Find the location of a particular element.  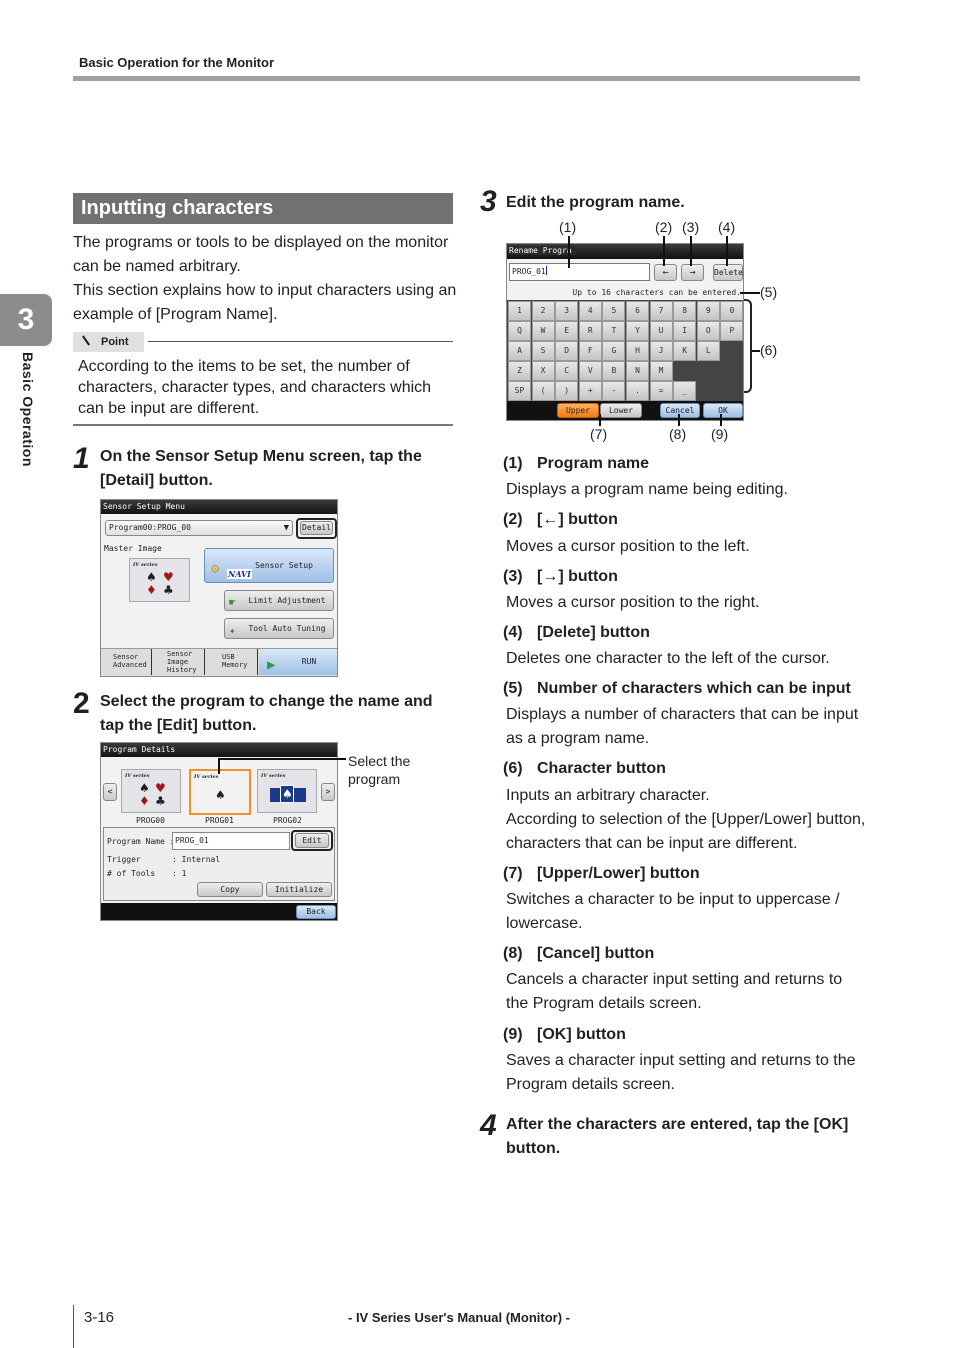

program-thumbnail: IV series ♠ ♥ ♦ ♣ is located at coordinates (151, 791).